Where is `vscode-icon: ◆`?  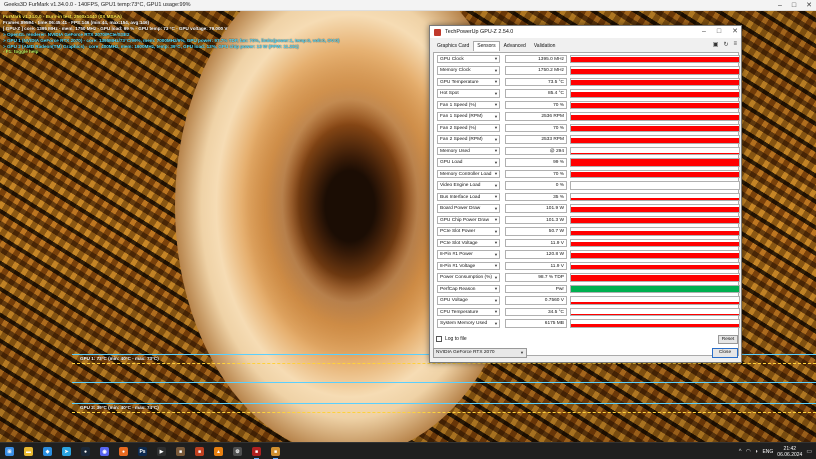
vscode-icon: ◆ is located at coordinates (47, 451).